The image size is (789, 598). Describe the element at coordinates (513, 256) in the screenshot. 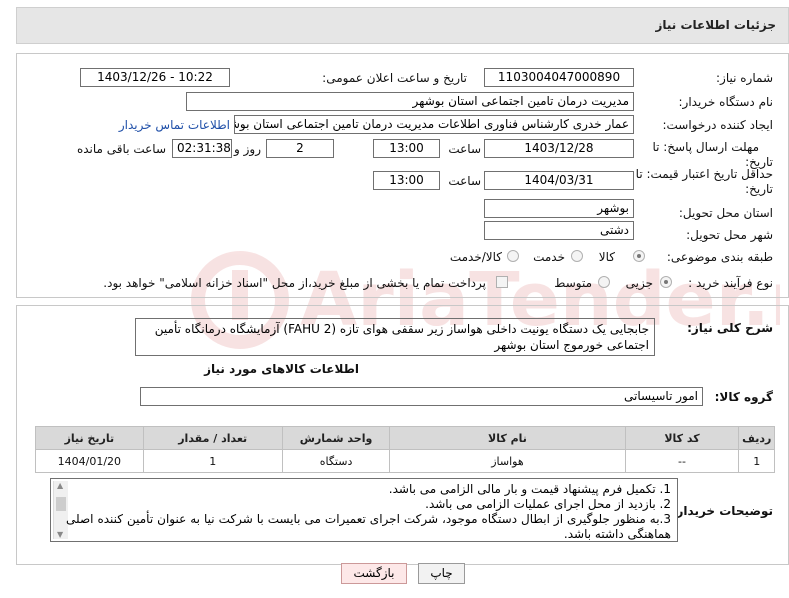

I see `category-both-radio` at that location.